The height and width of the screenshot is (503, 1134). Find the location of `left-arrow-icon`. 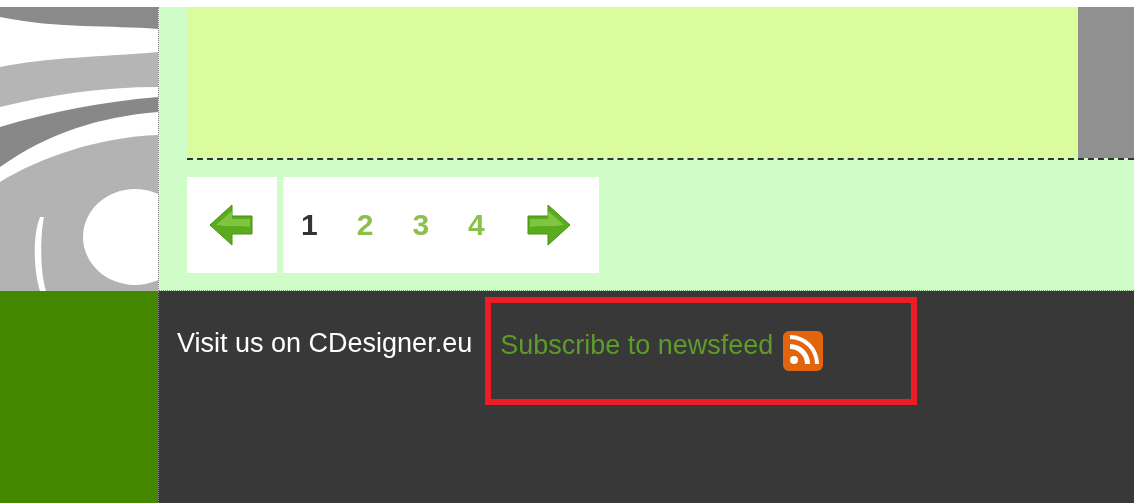

left-arrow-icon is located at coordinates (232, 225).